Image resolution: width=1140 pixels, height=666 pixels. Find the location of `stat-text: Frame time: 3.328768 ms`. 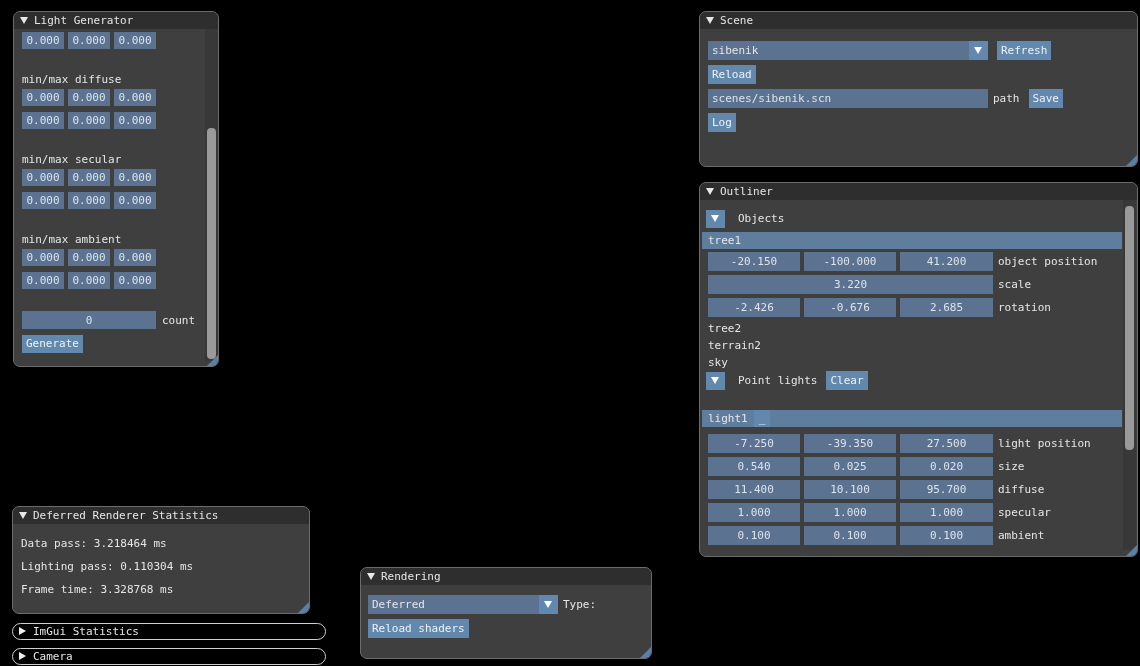

stat-text: Frame time: 3.328768 ms is located at coordinates (98, 590).